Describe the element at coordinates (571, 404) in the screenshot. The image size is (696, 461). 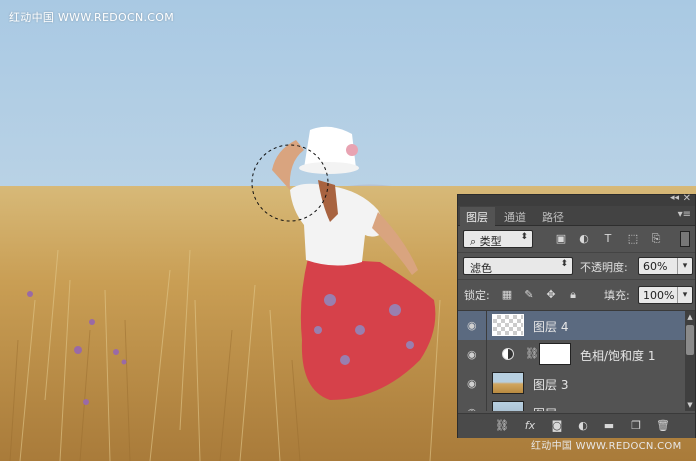
I see `layer-row-partial: ◉ 图层` at that location.